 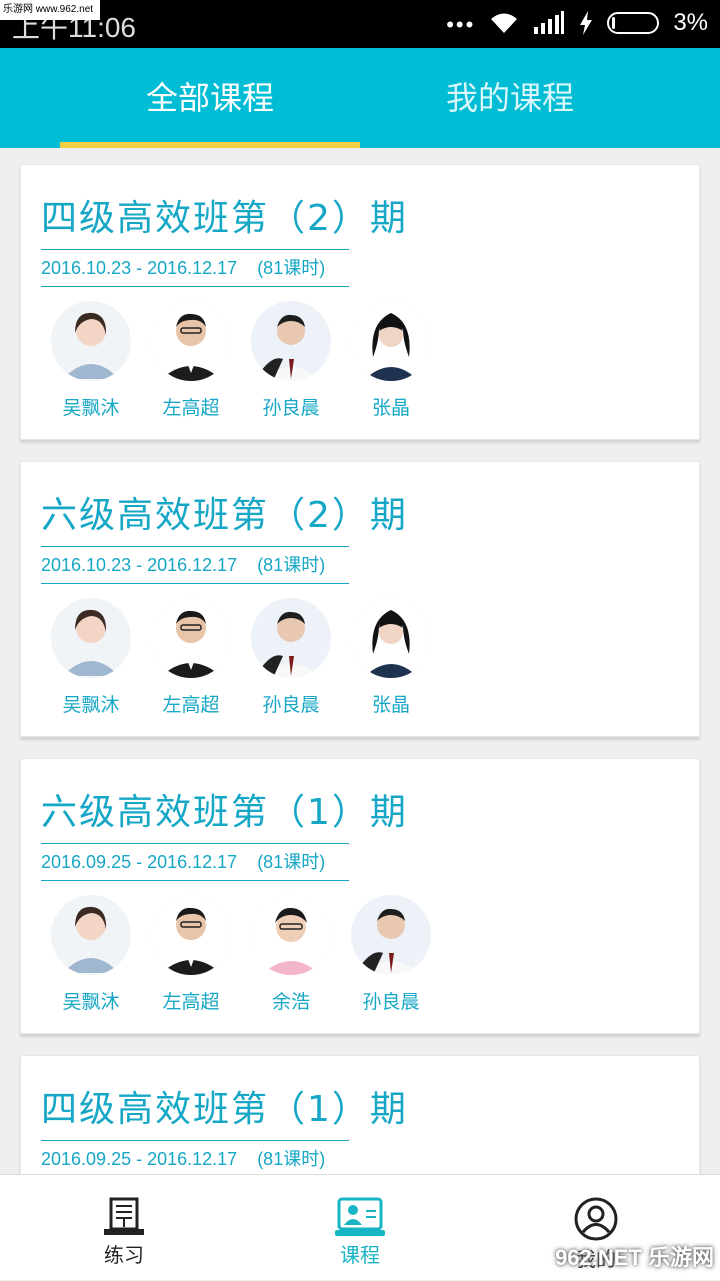 I want to click on teacher-list: 吴飘沐 左高超 余浩 孙良晨, so click(x=241, y=954).